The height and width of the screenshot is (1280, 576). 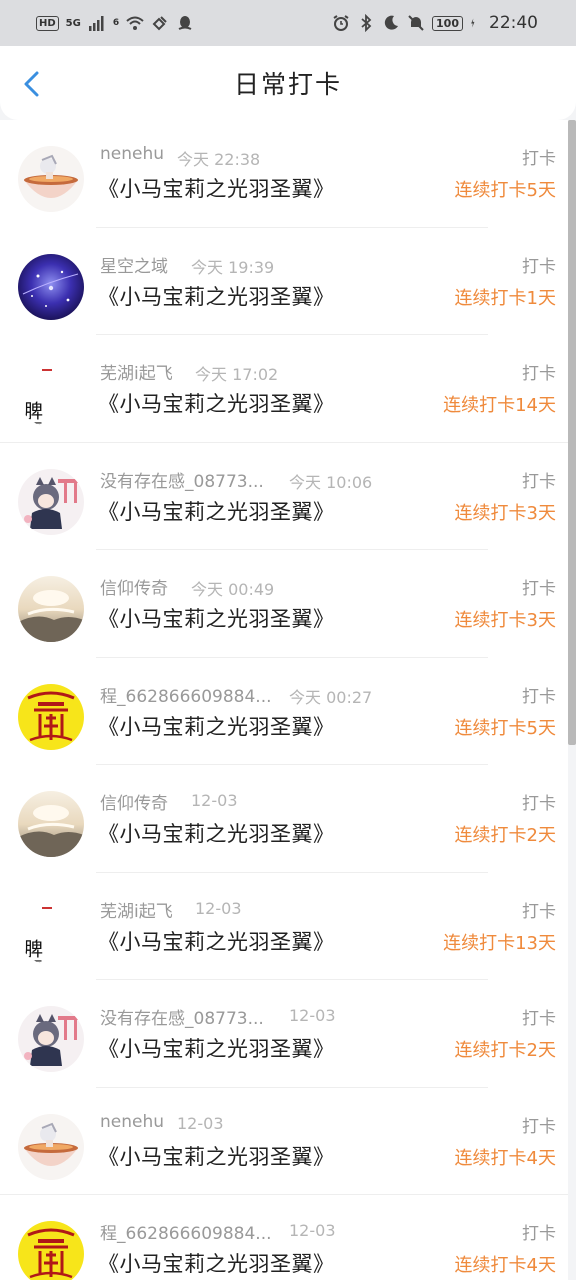 What do you see at coordinates (366, 23) in the screenshot?
I see `bluetooth-icon` at bounding box center [366, 23].